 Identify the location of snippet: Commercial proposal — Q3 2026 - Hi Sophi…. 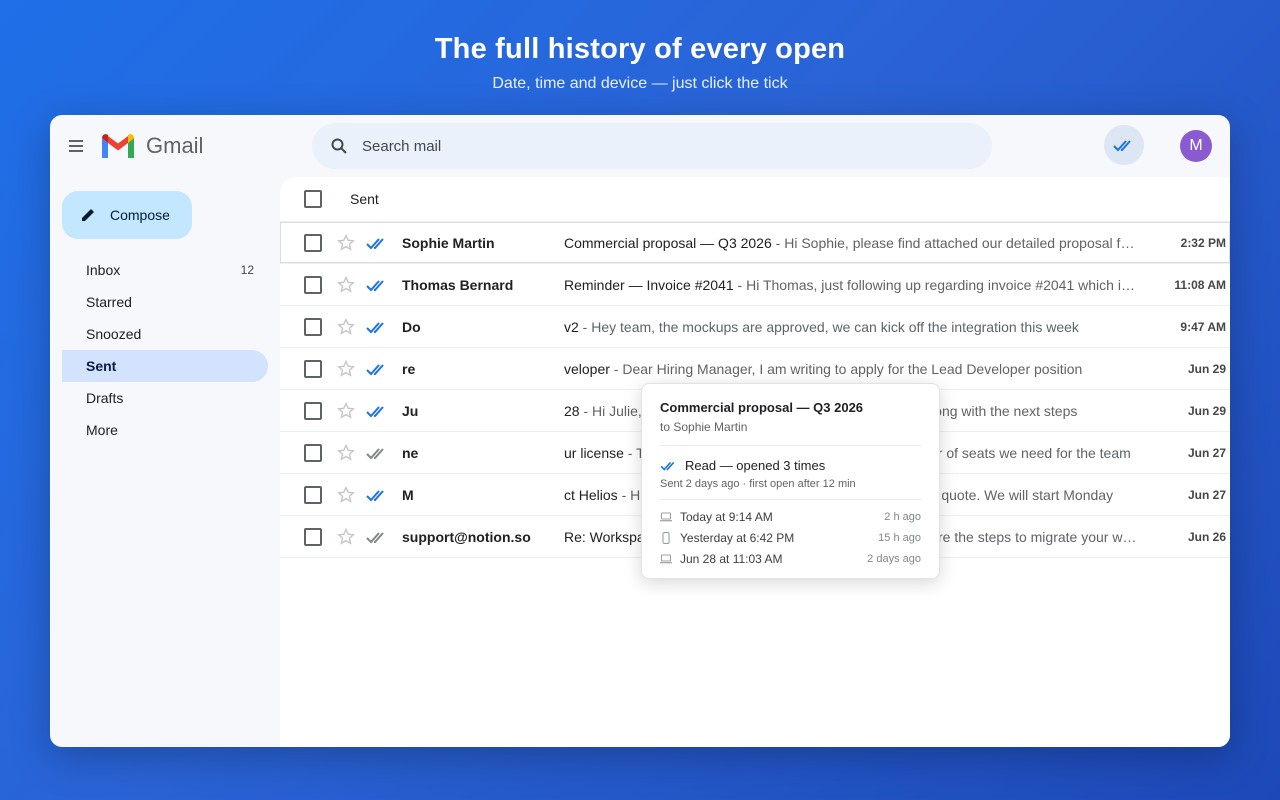
(851, 243).